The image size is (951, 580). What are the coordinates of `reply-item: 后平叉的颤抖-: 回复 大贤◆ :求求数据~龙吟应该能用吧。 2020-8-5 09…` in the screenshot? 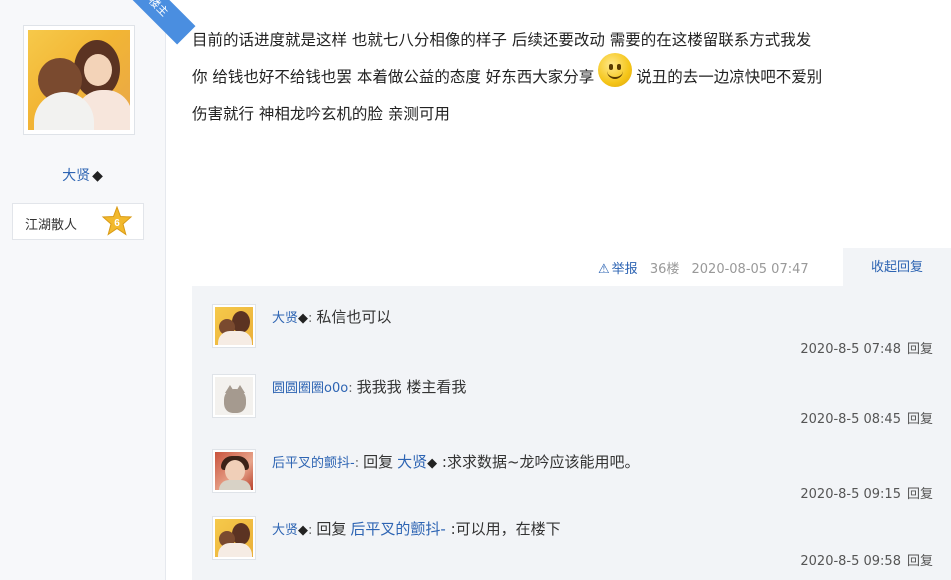 It's located at (571, 466).